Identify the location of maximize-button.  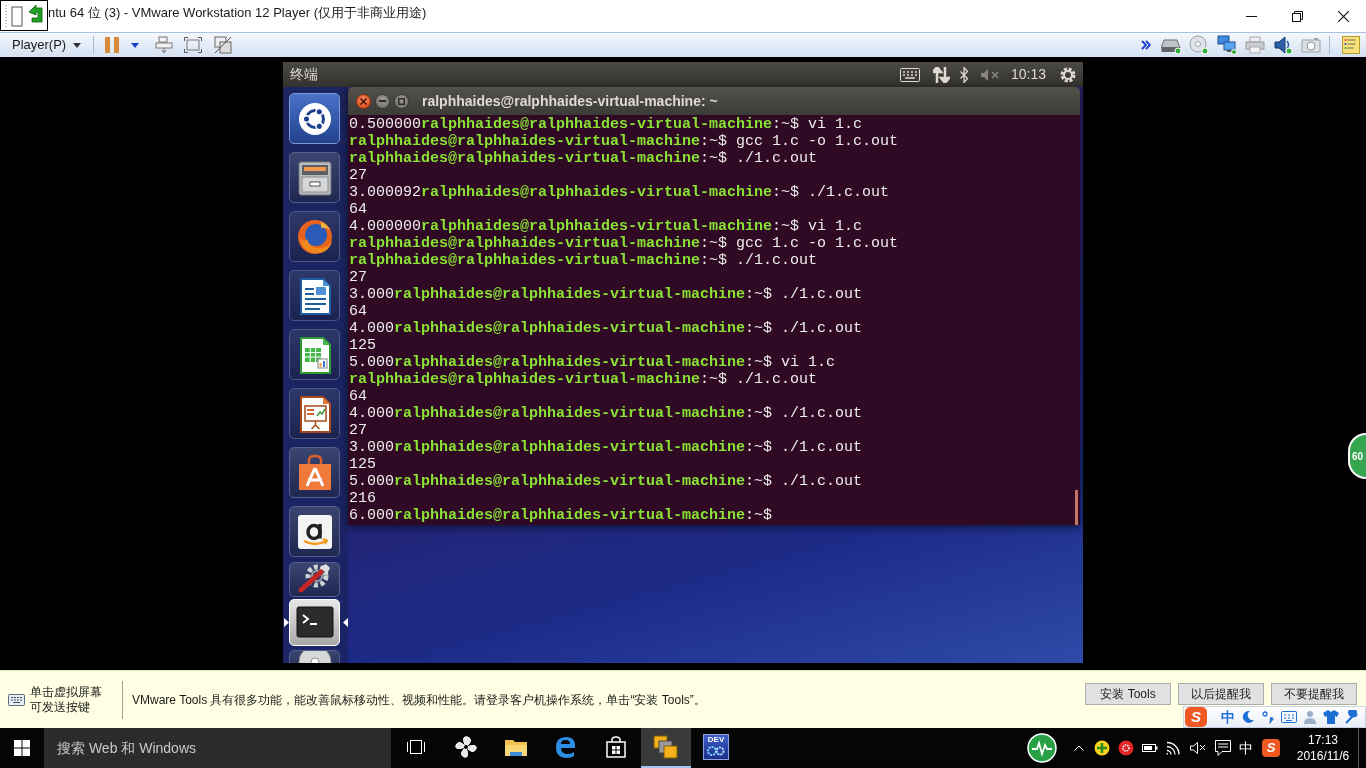
(401, 101).